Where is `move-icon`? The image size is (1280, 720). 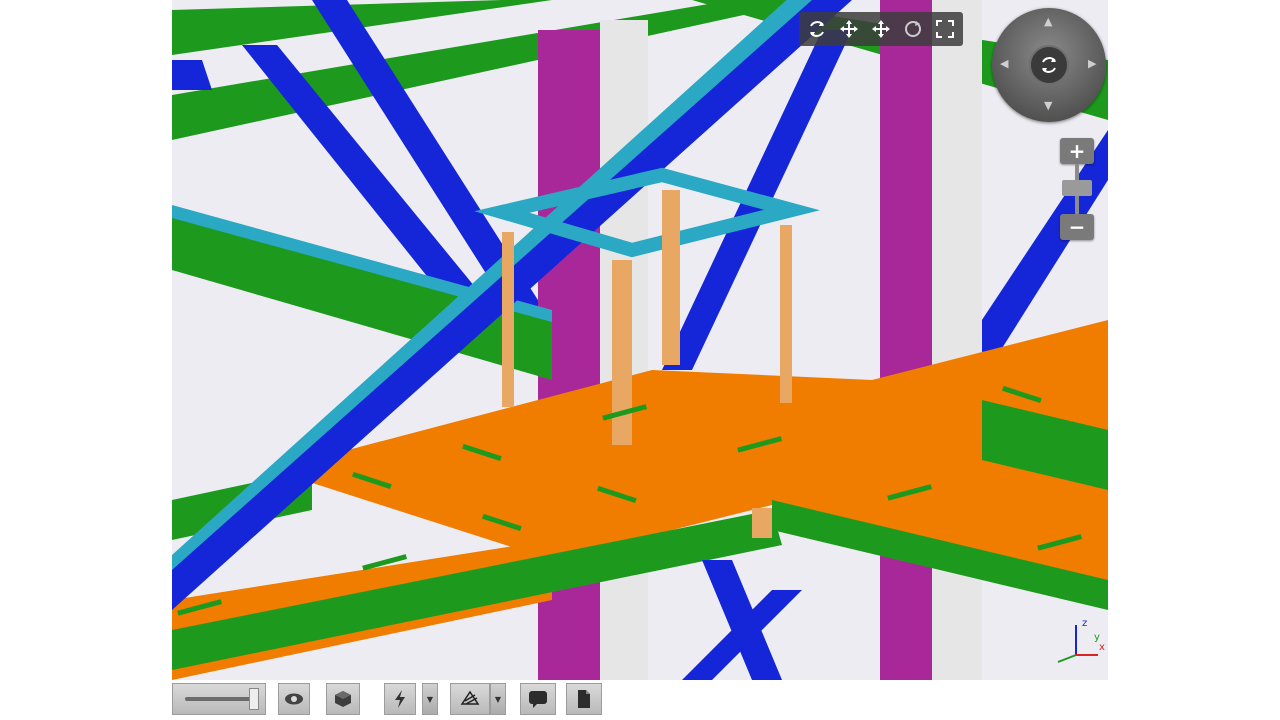 move-icon is located at coordinates (881, 29).